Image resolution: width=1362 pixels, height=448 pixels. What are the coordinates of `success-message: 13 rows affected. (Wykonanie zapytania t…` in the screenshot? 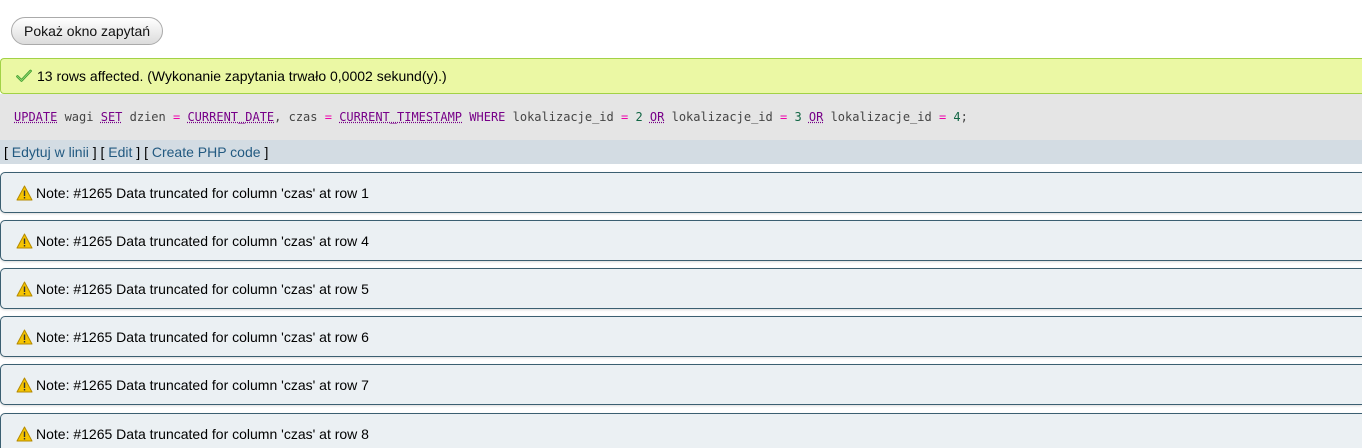 It's located at (681, 76).